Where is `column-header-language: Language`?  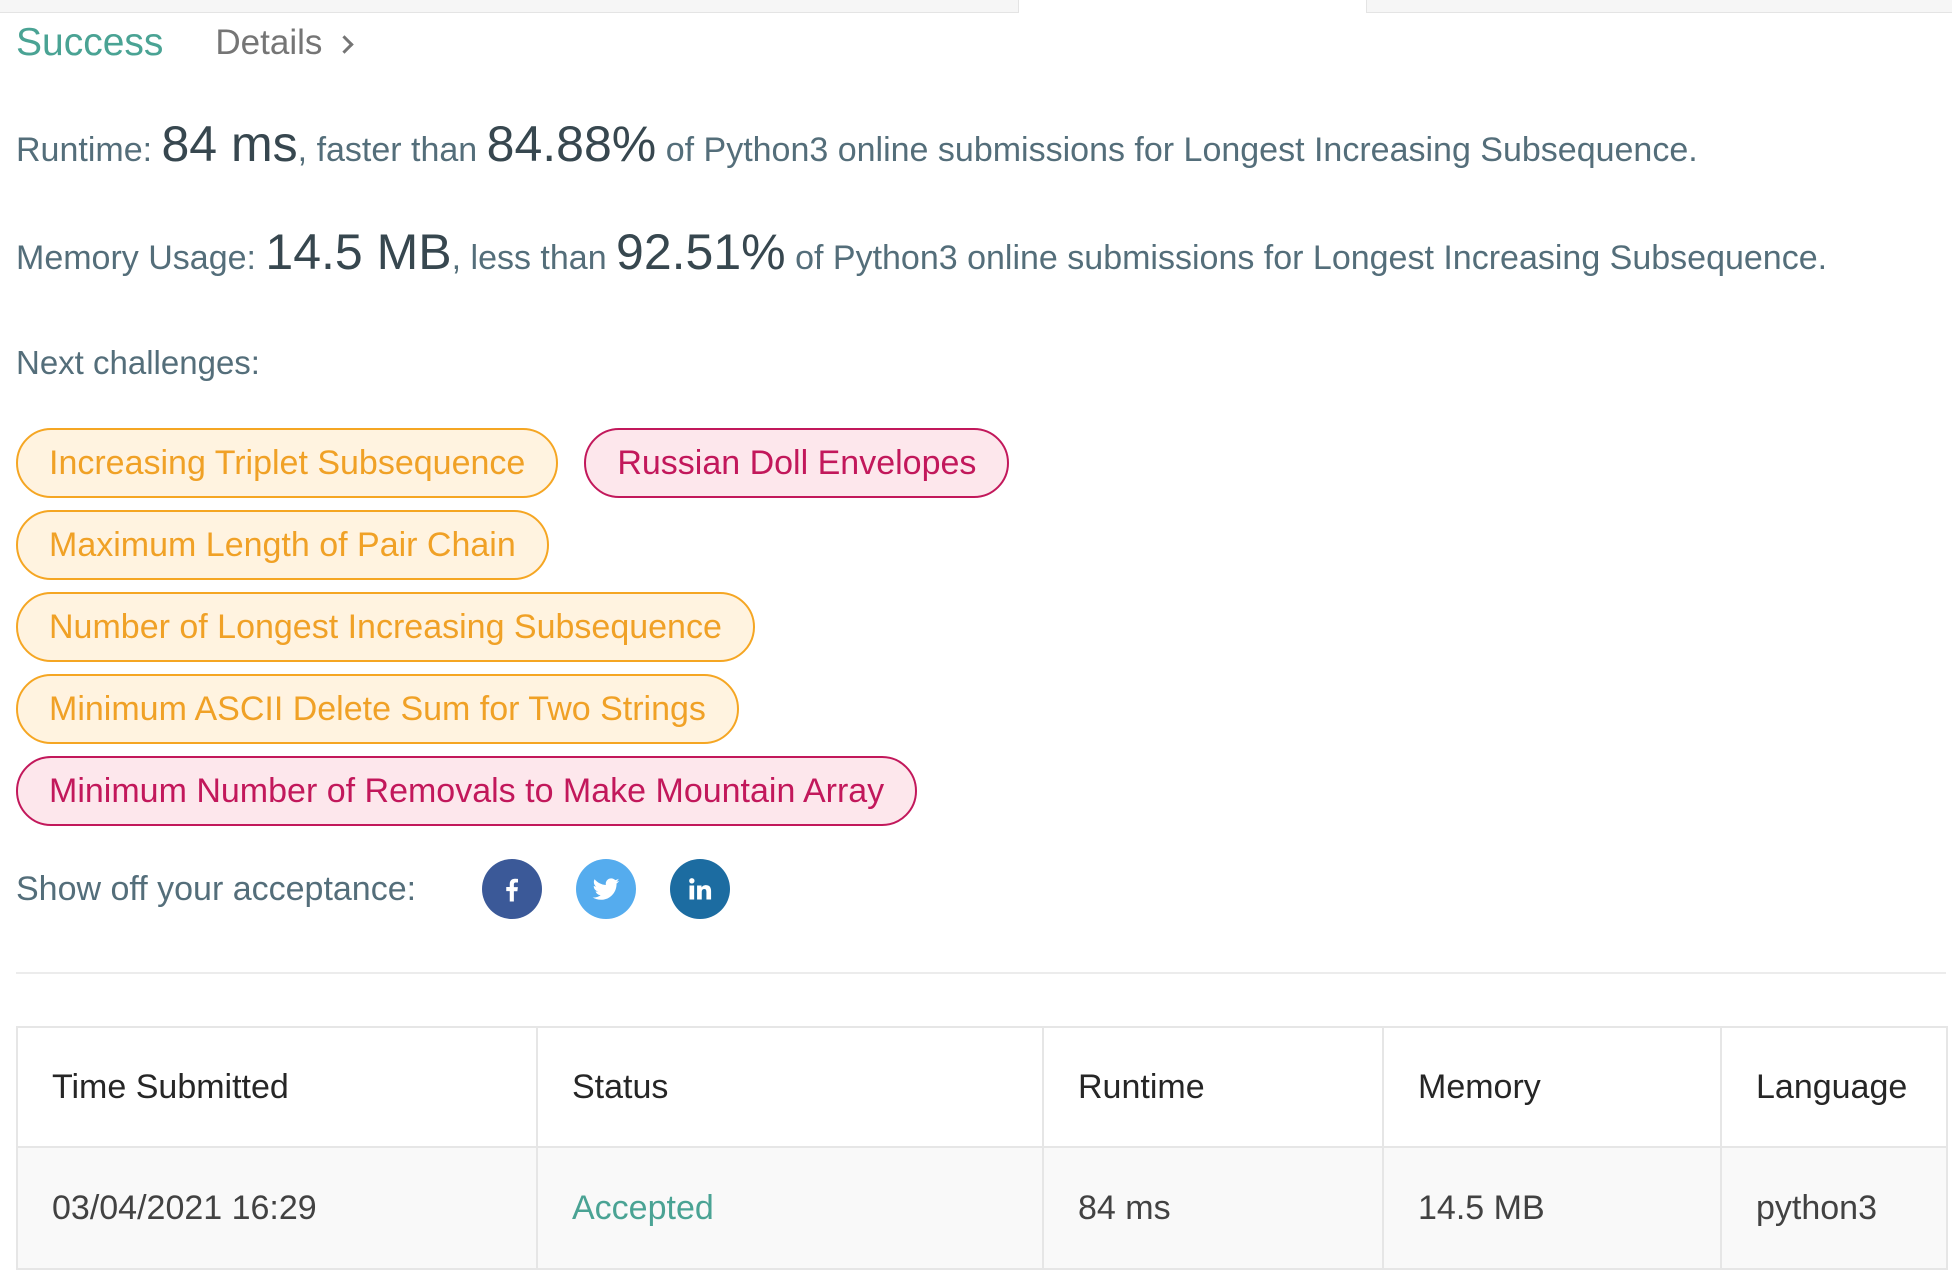
column-header-language: Language is located at coordinates (1834, 1087).